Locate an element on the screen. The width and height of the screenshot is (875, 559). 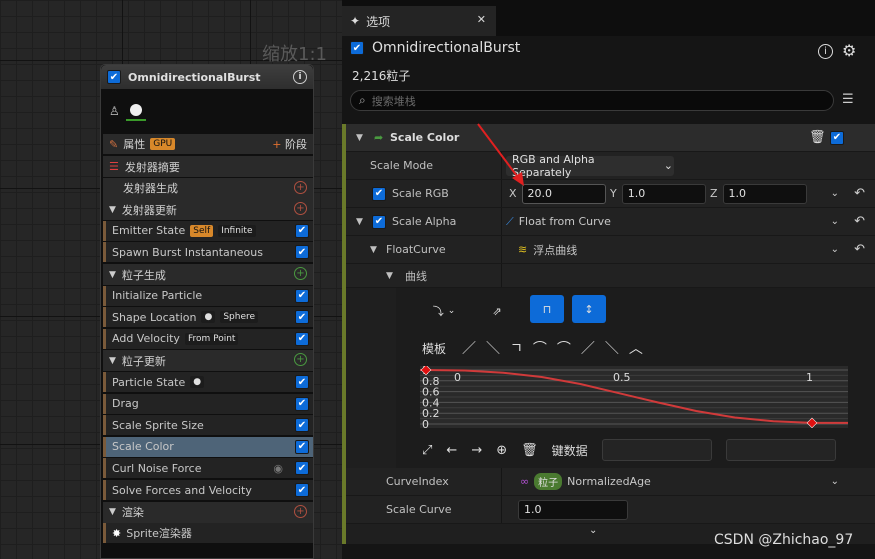
module-row: Emitter State Self Infinite is located at coordinates (208, 230).